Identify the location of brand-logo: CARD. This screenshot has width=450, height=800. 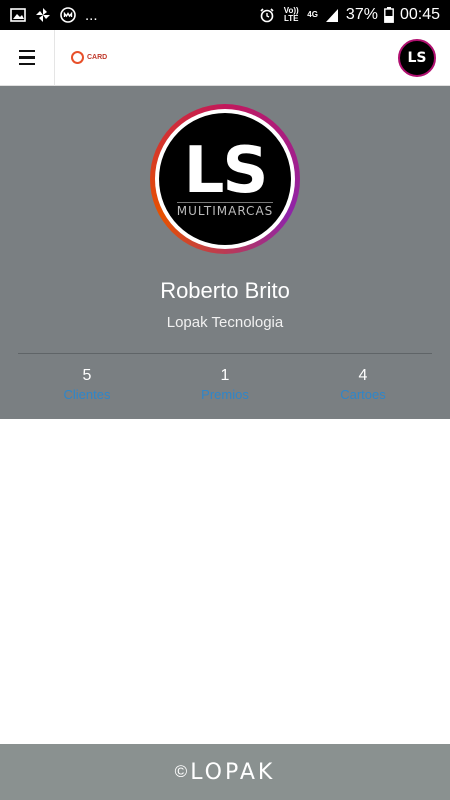
(89, 57).